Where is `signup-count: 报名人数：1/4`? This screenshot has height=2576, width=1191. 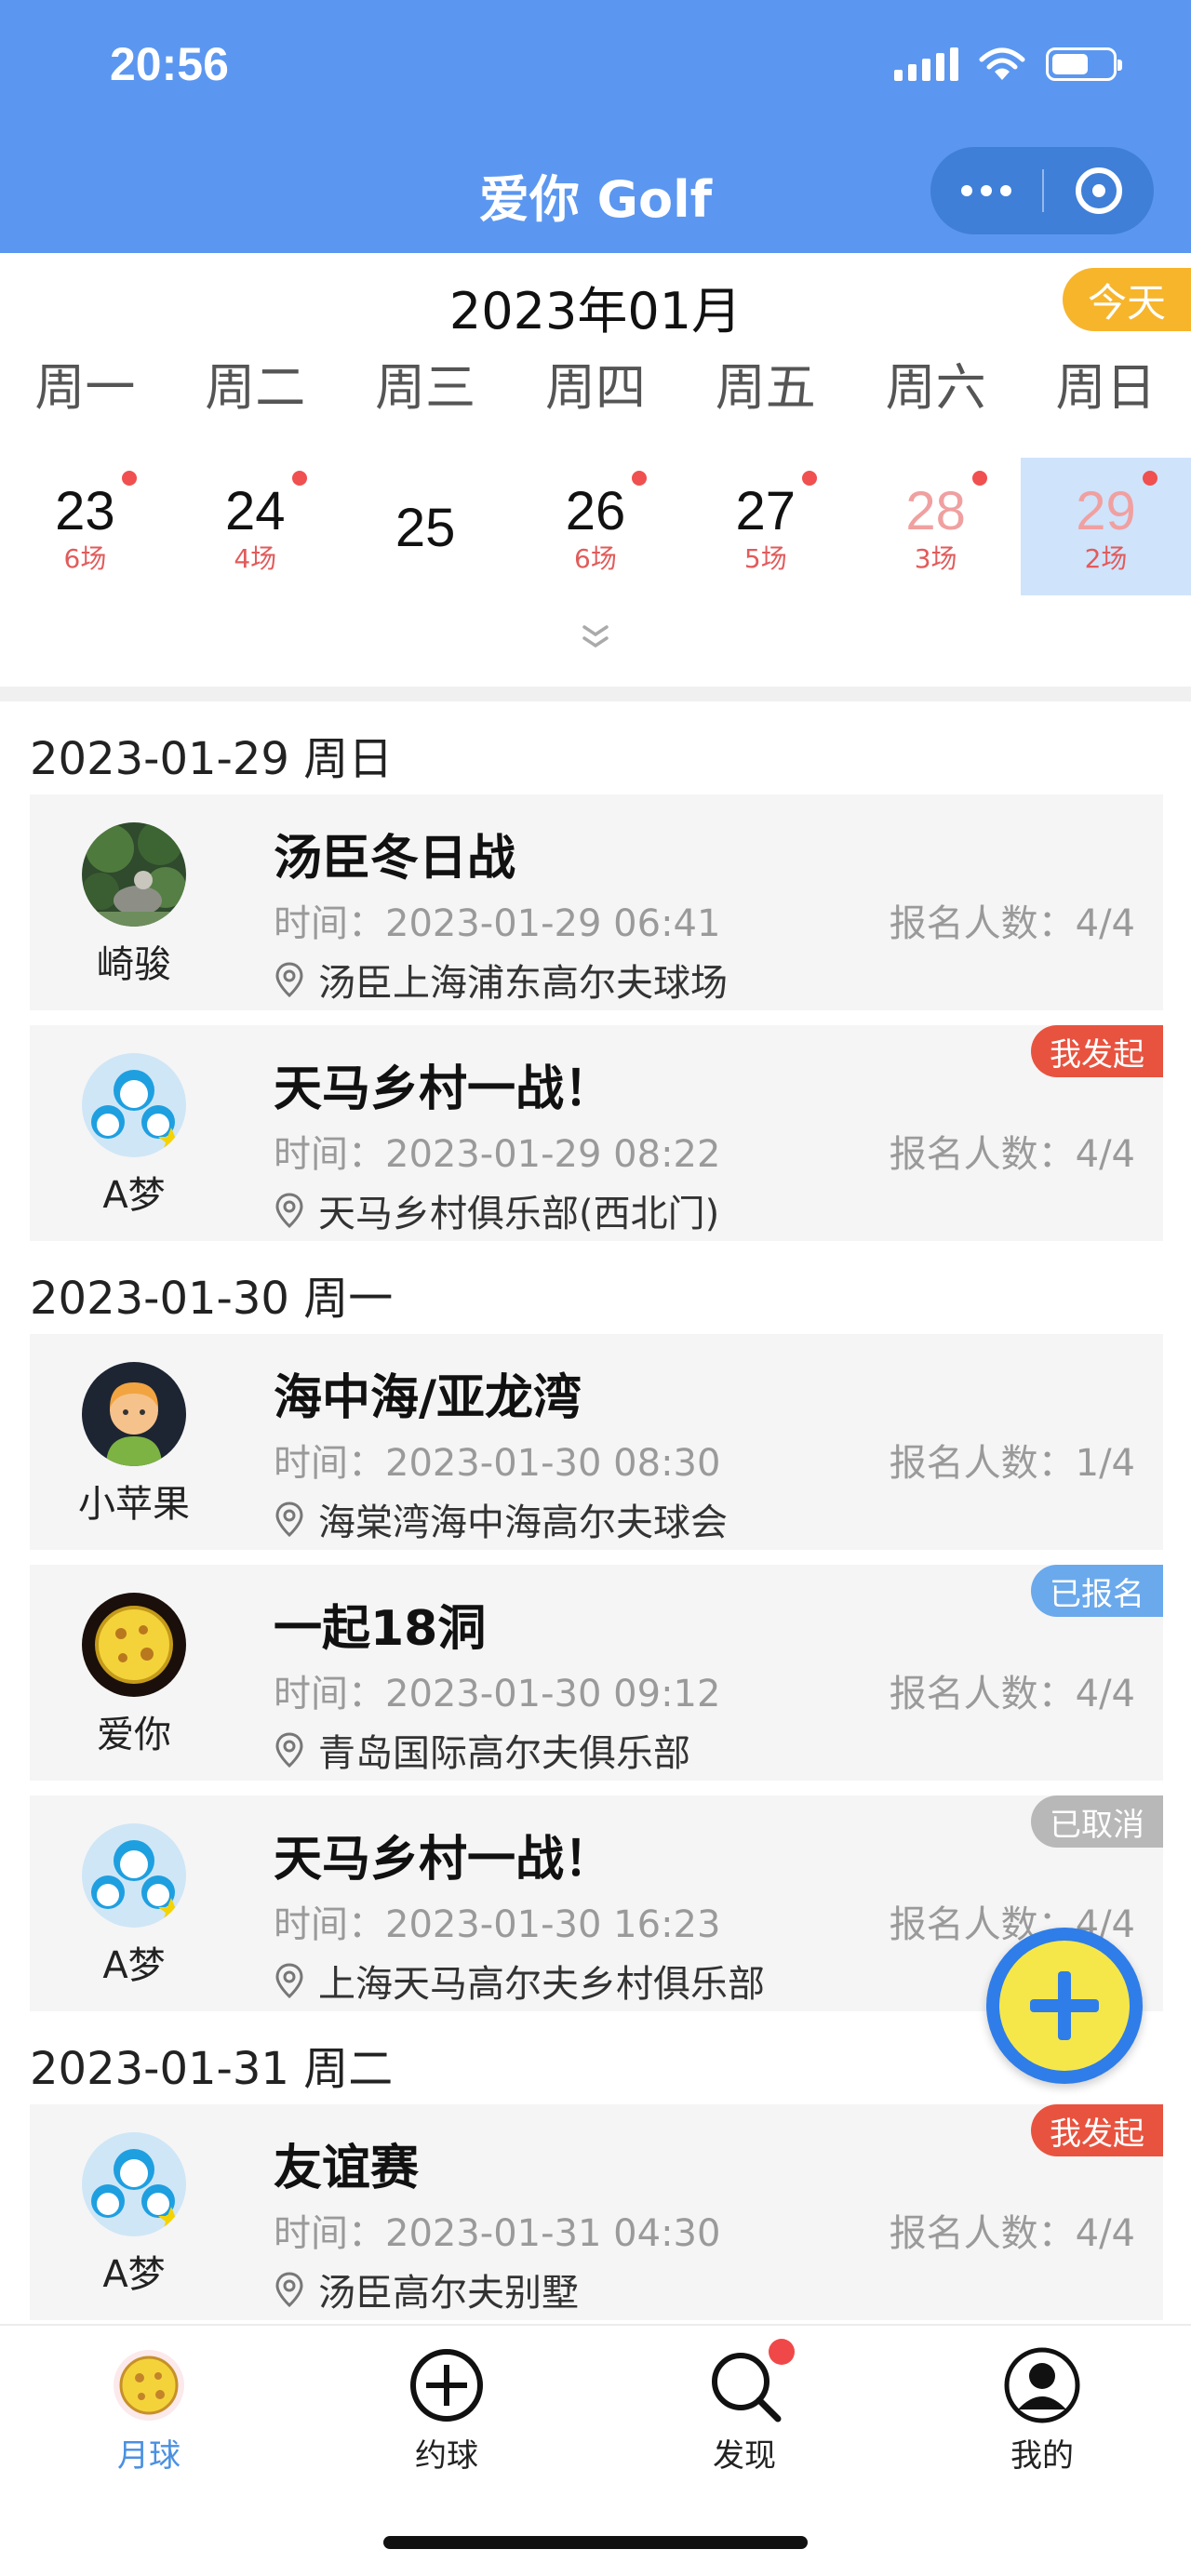
signup-count: 报名人数：1/4 is located at coordinates (1012, 1463).